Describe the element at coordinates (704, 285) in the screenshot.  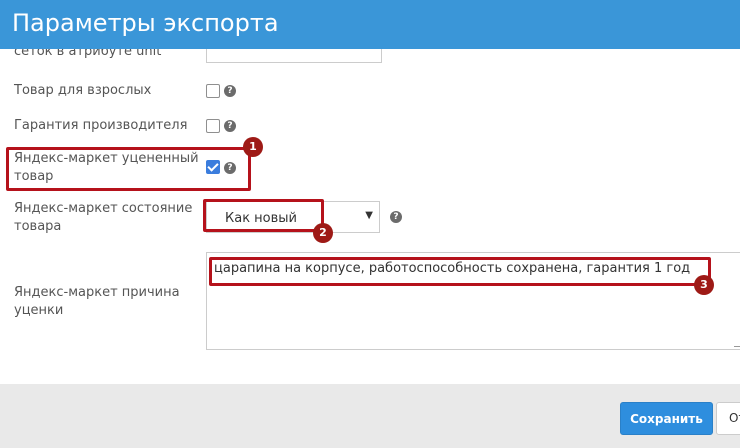
I see `annotation-marker-3: 3` at that location.